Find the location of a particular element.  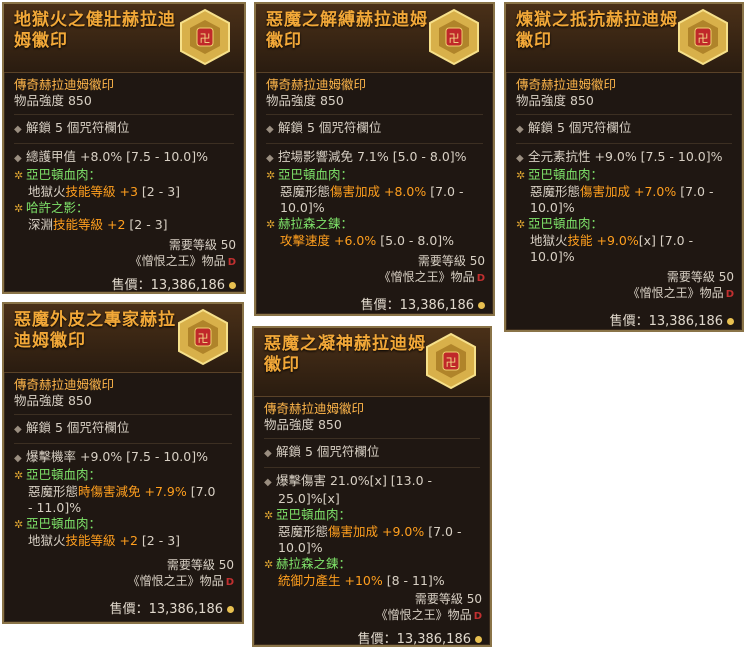

affix-highlight: 攻擊速度 is located at coordinates (305, 240).